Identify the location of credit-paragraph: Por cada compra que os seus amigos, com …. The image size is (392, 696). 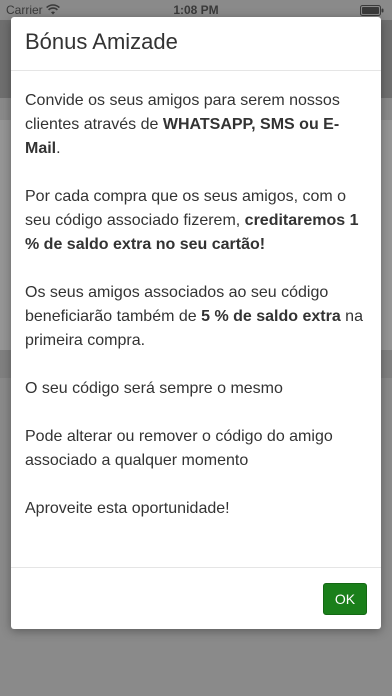
(197, 221).